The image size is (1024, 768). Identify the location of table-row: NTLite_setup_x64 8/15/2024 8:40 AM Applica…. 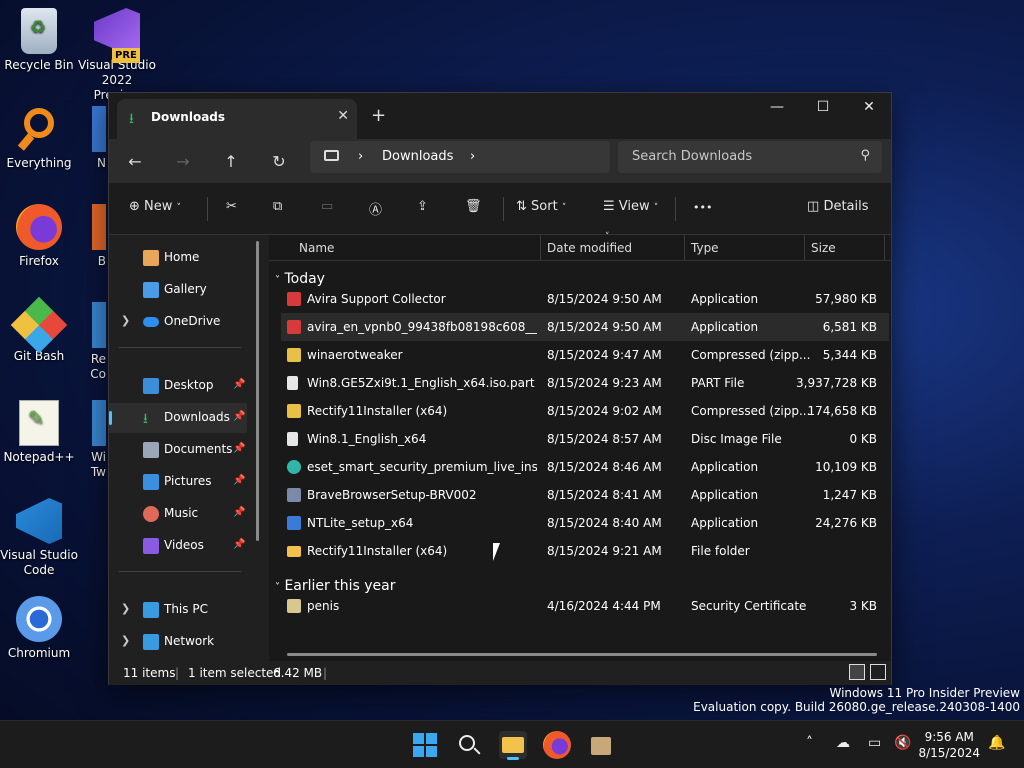
(585, 523).